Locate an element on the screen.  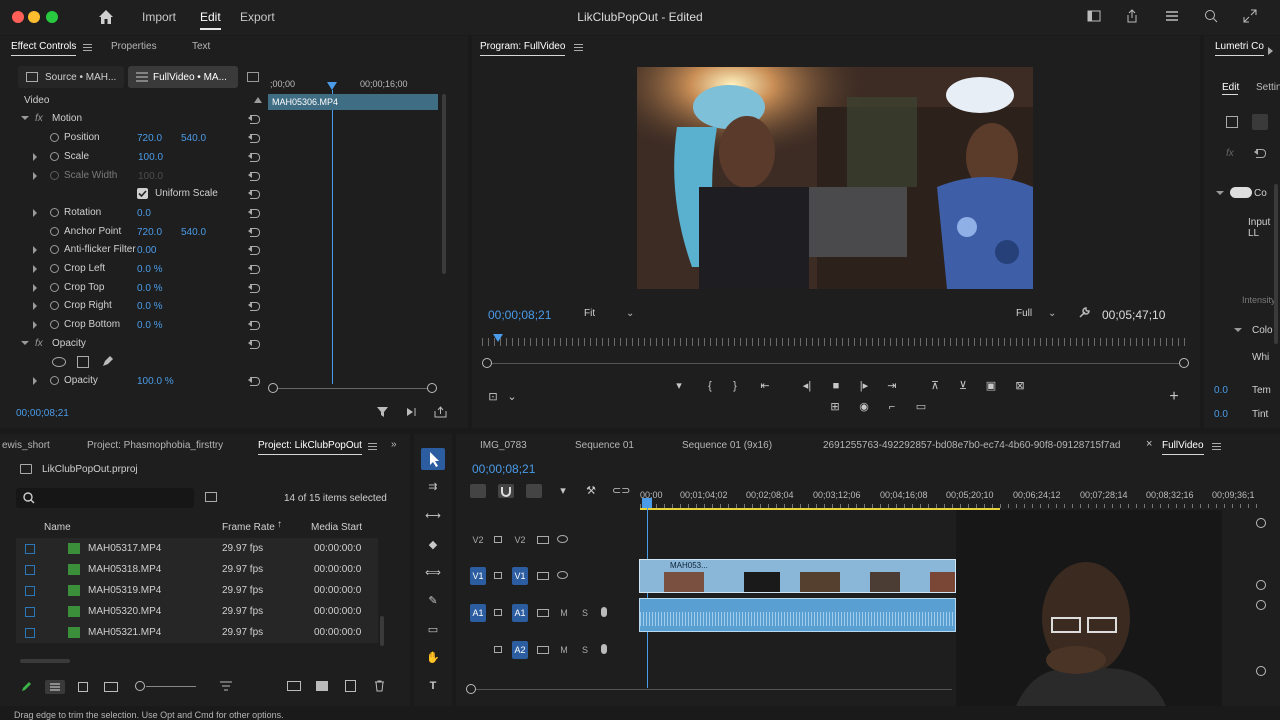
v1-target-button: V1 is located at coordinates (520, 576).